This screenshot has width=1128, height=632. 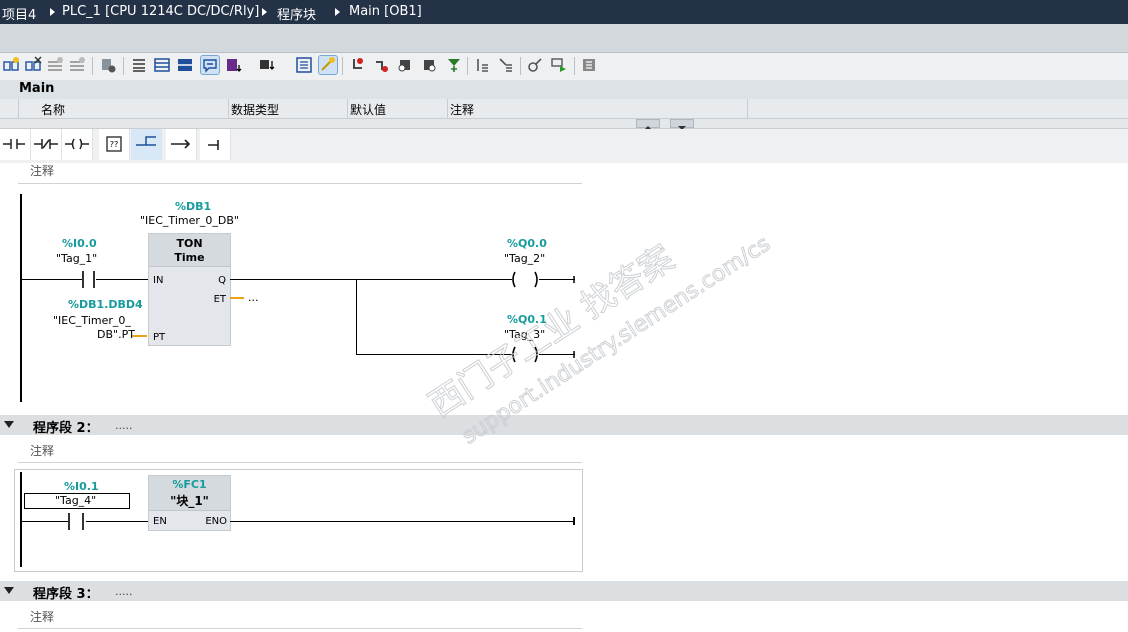 What do you see at coordinates (89, 281) in the screenshot?
I see `contact-no-icon` at bounding box center [89, 281].